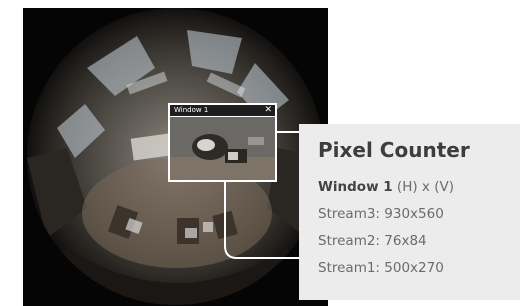 This screenshot has height=306, width=520. I want to click on window-1-region: Window 1 ✕, so click(222, 142).